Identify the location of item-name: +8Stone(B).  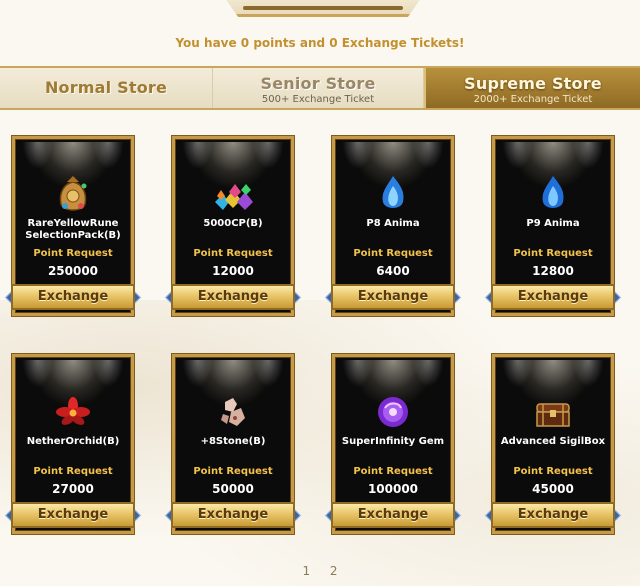
(233, 441).